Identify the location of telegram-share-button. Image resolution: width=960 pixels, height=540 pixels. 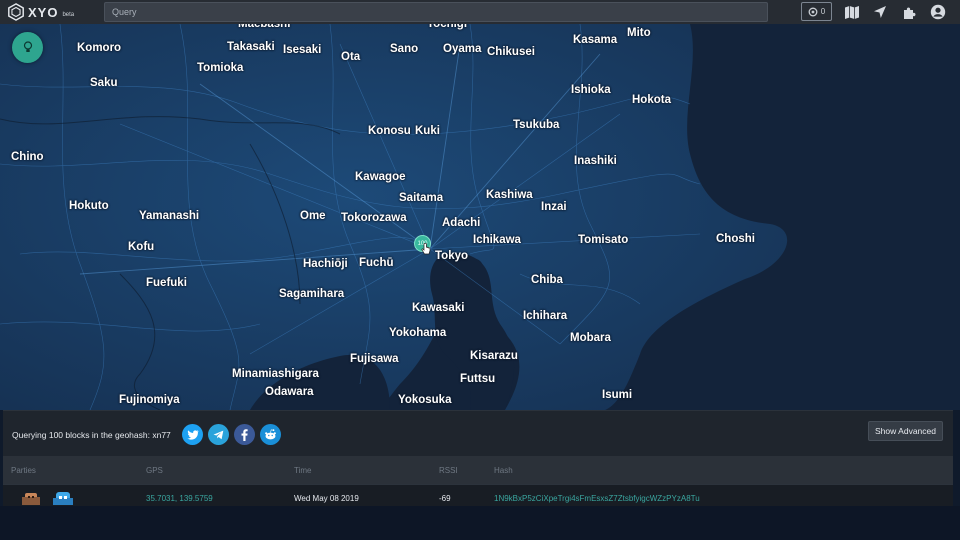
(218, 434).